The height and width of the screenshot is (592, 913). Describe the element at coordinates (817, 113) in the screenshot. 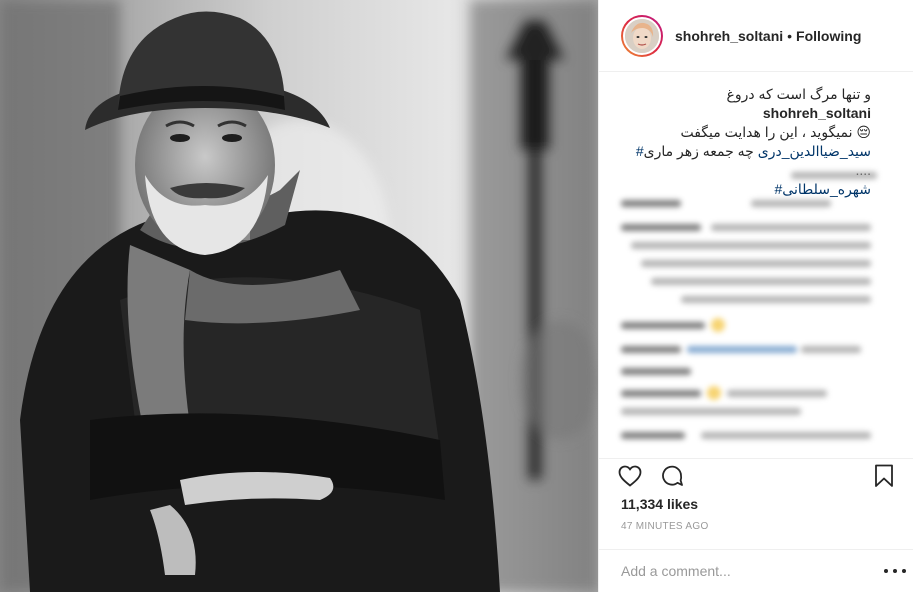

I see `caption-username: shohreh_soltani` at that location.